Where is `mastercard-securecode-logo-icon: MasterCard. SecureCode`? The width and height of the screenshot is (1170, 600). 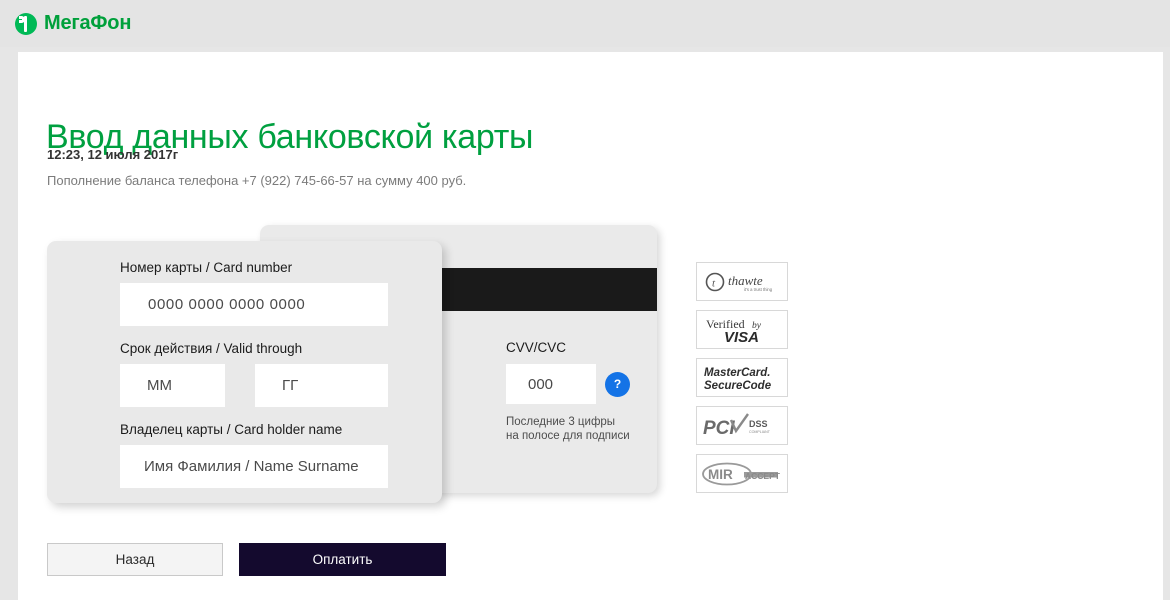 mastercard-securecode-logo-icon: MasterCard. SecureCode is located at coordinates (738, 379).